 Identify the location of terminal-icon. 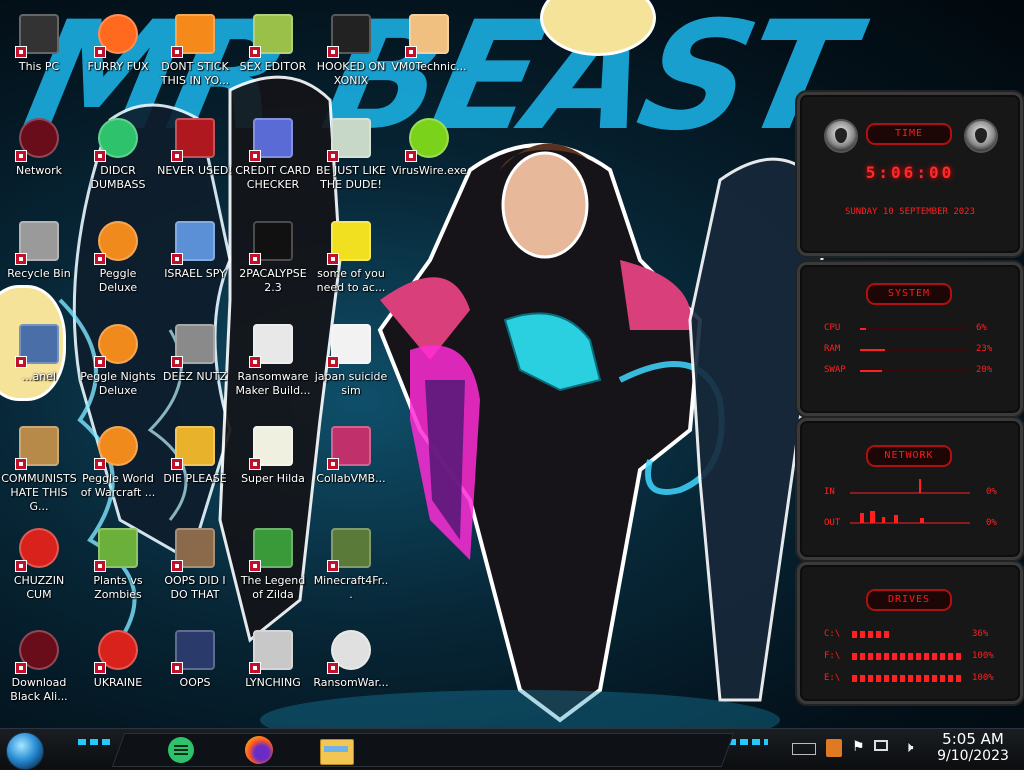
(273, 241).